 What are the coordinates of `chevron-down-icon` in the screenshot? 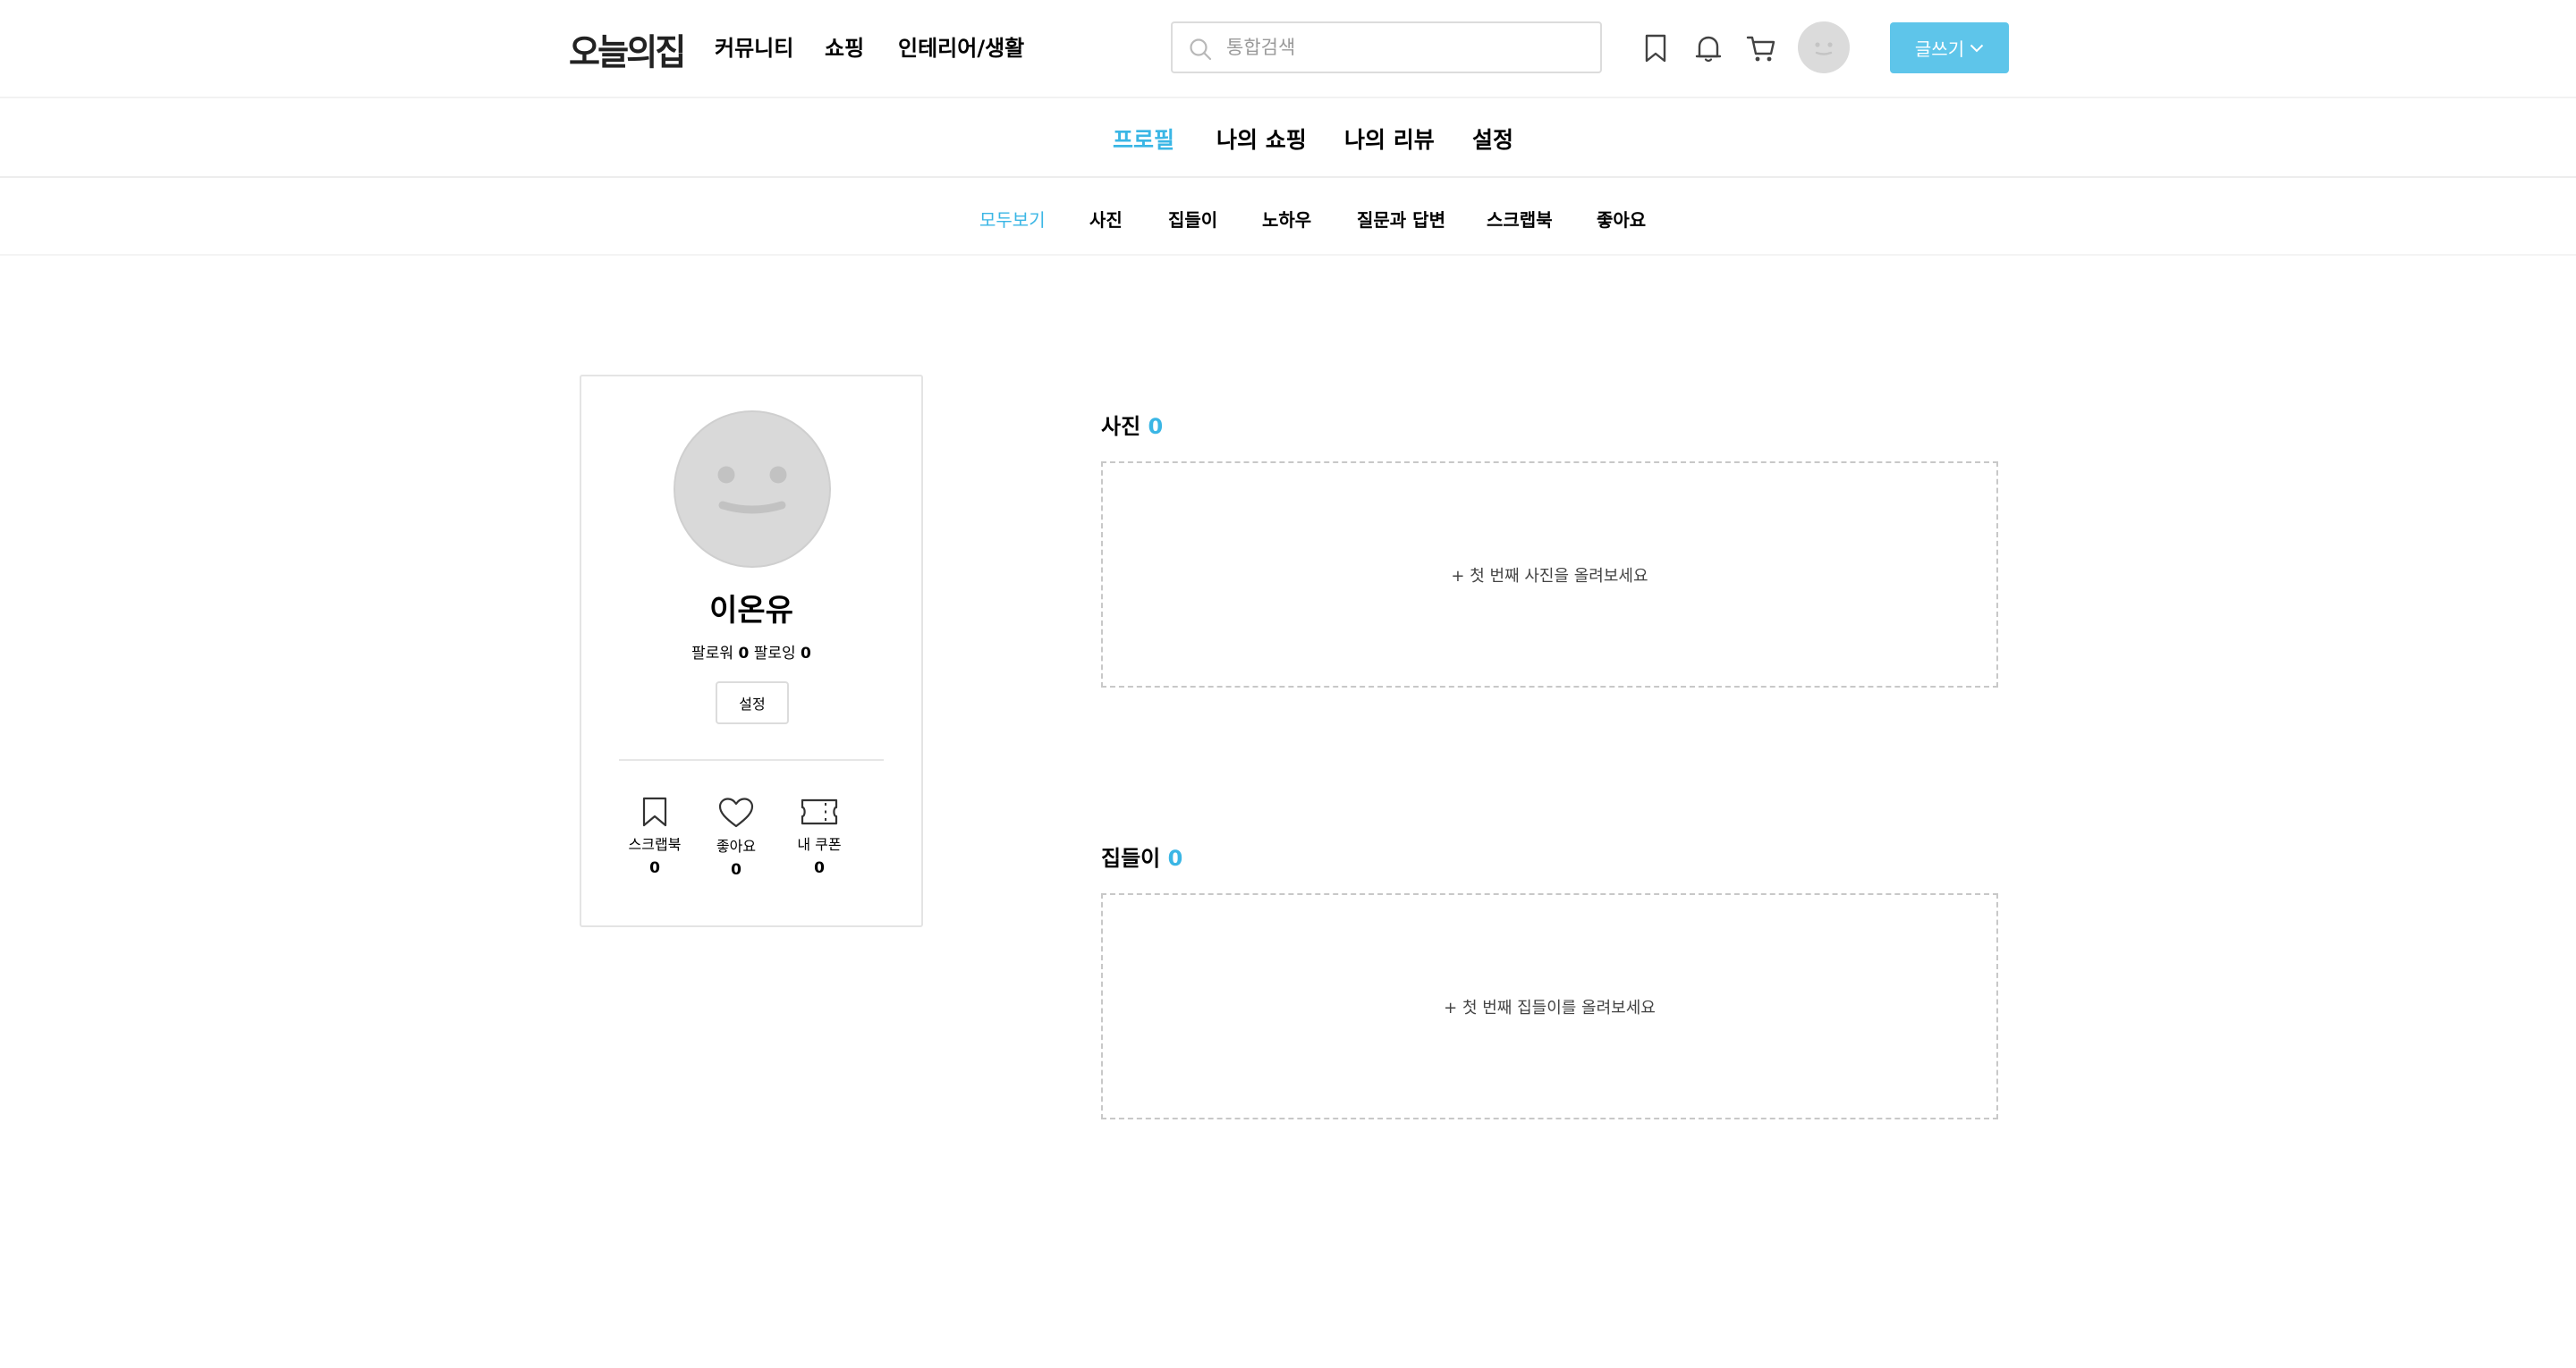 It's located at (1977, 48).